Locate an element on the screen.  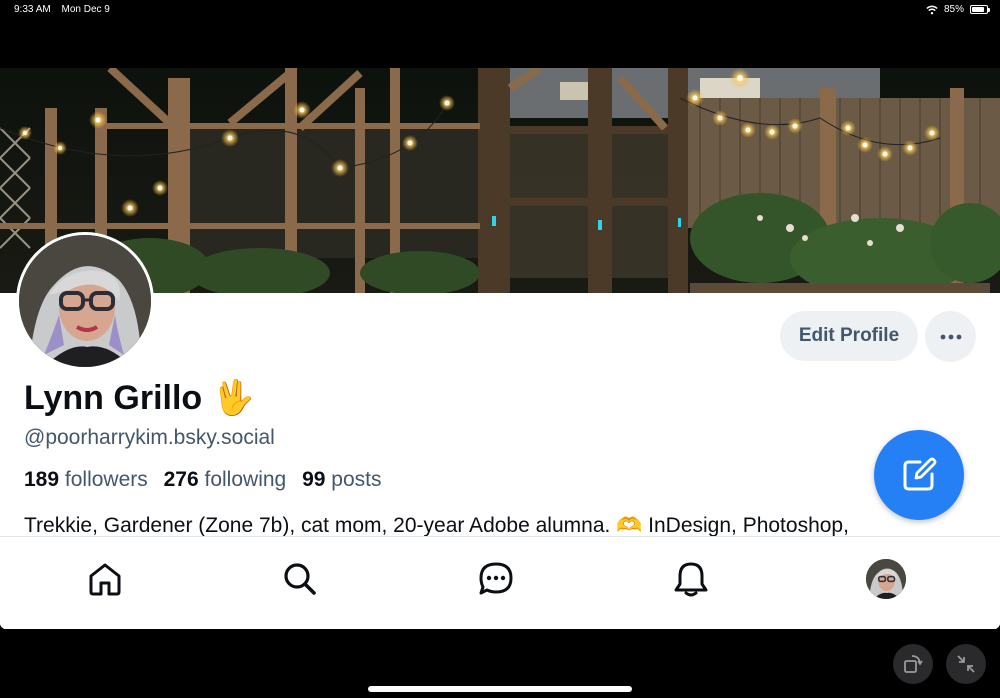
following-stat: 276 following is located at coordinates (225, 479).